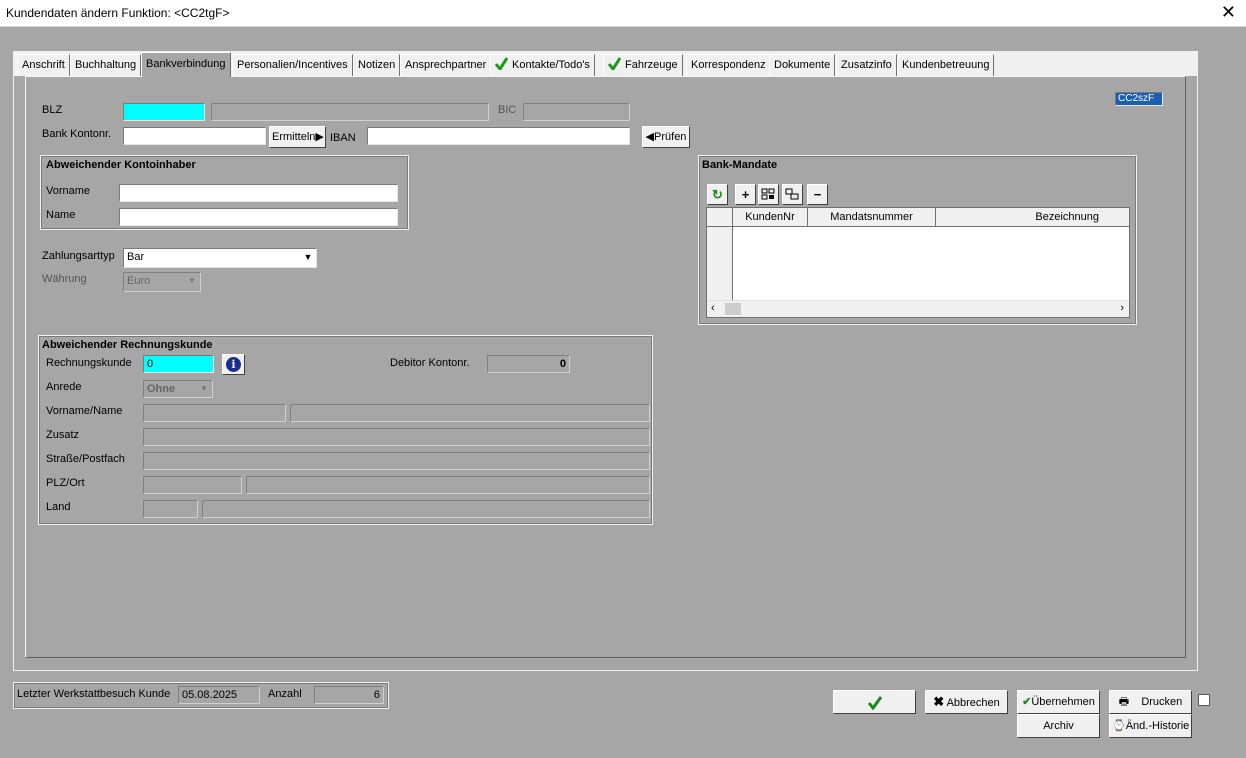 Image resolution: width=1246 pixels, height=758 pixels. I want to click on plz-field, so click(192, 485).